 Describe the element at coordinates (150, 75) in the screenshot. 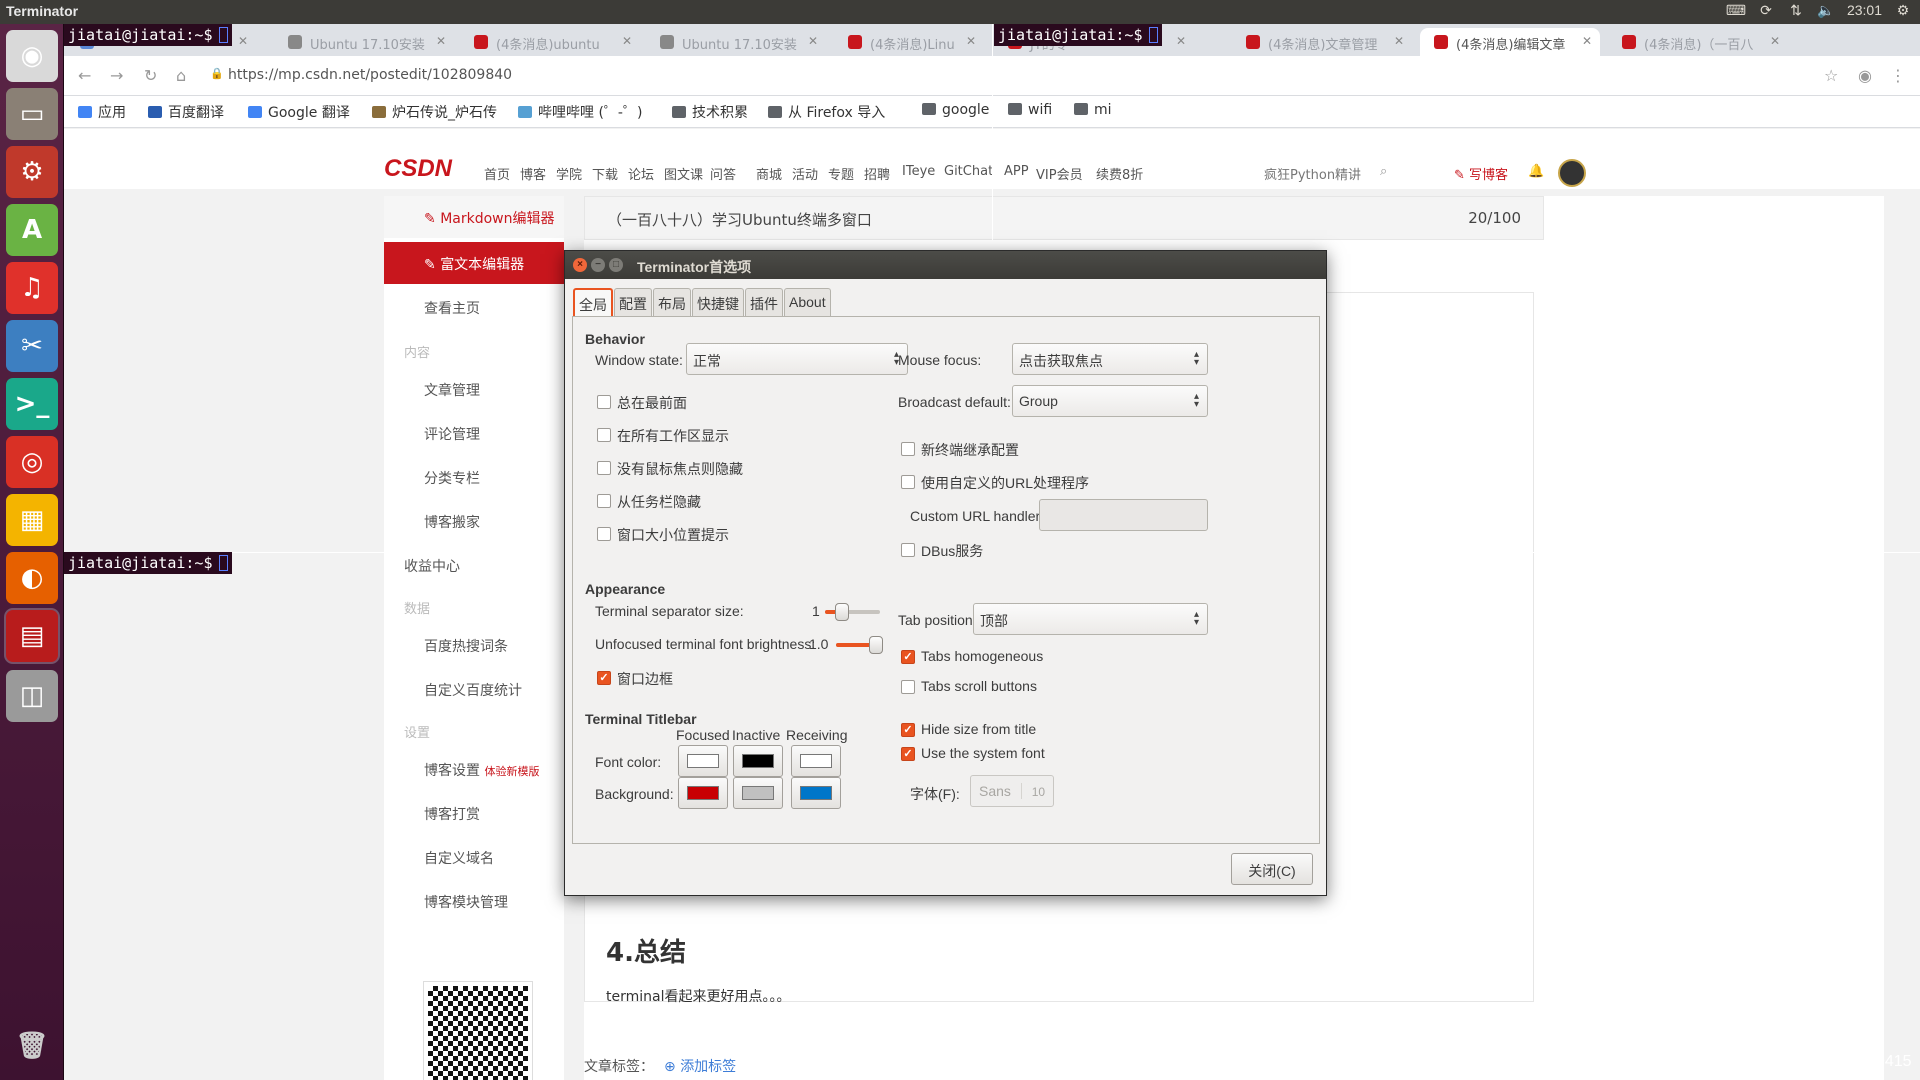

I see `reload-icon: ↻` at that location.